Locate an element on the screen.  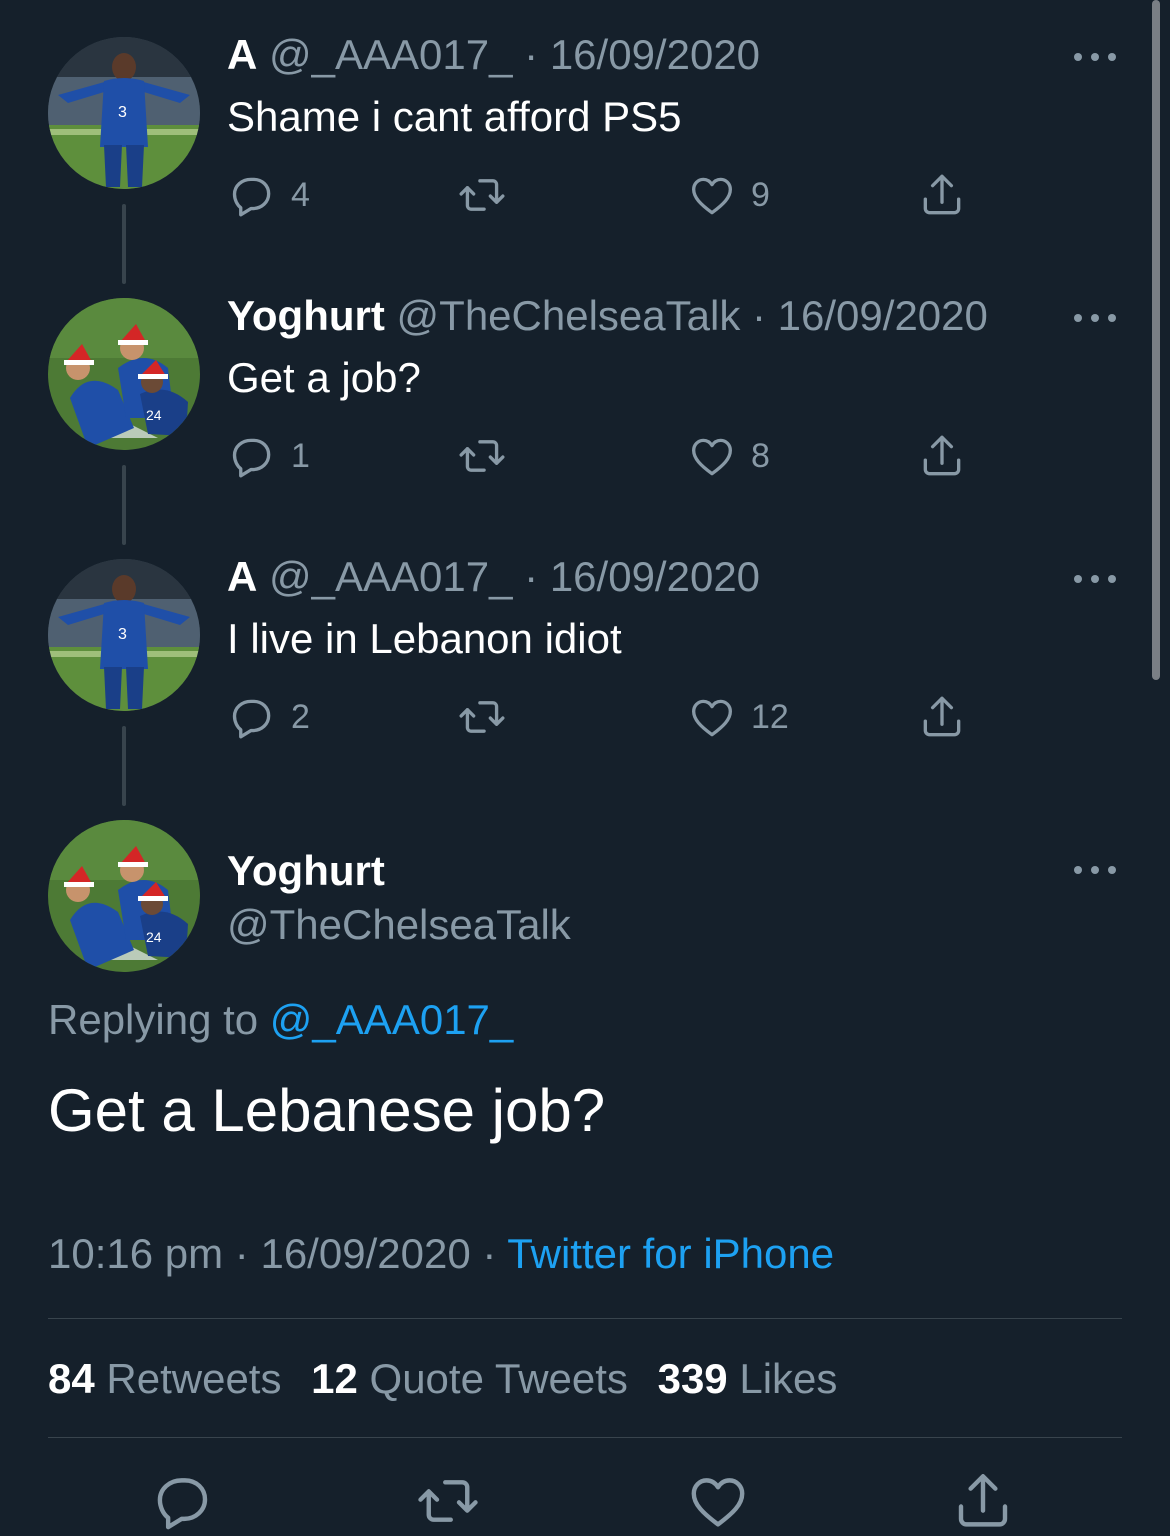
quotes-stat: 12 Quote Tweets is located at coordinates (469, 1378).